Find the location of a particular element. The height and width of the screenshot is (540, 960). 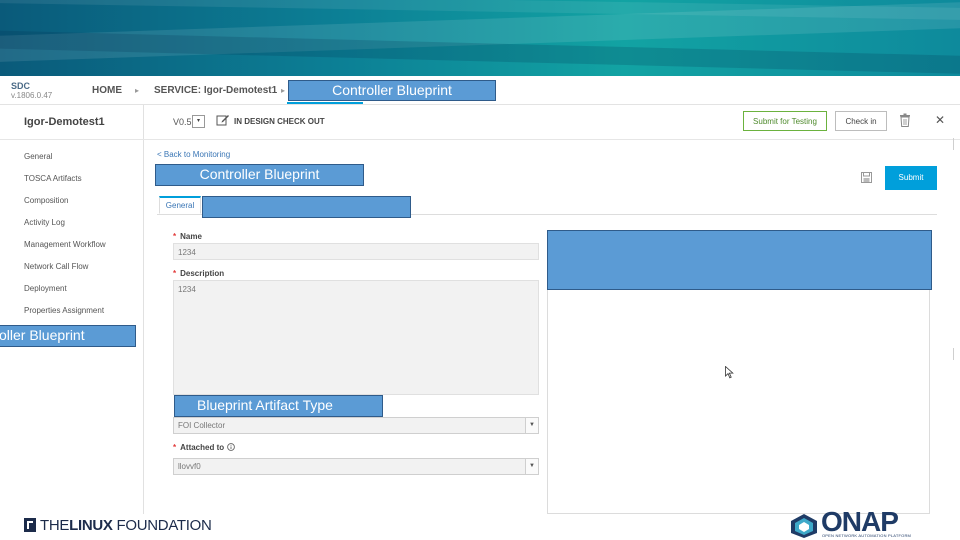

name-label: * Name is located at coordinates (187, 236).